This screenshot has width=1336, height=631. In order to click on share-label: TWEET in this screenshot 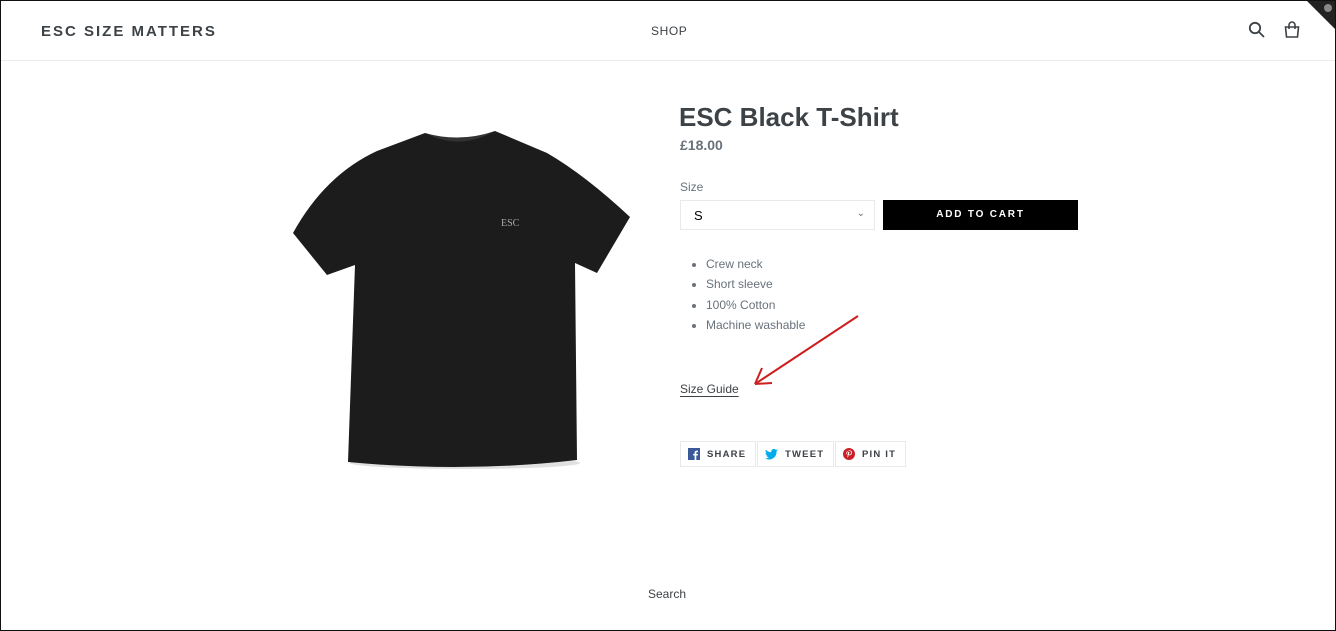, I will do `click(805, 454)`.